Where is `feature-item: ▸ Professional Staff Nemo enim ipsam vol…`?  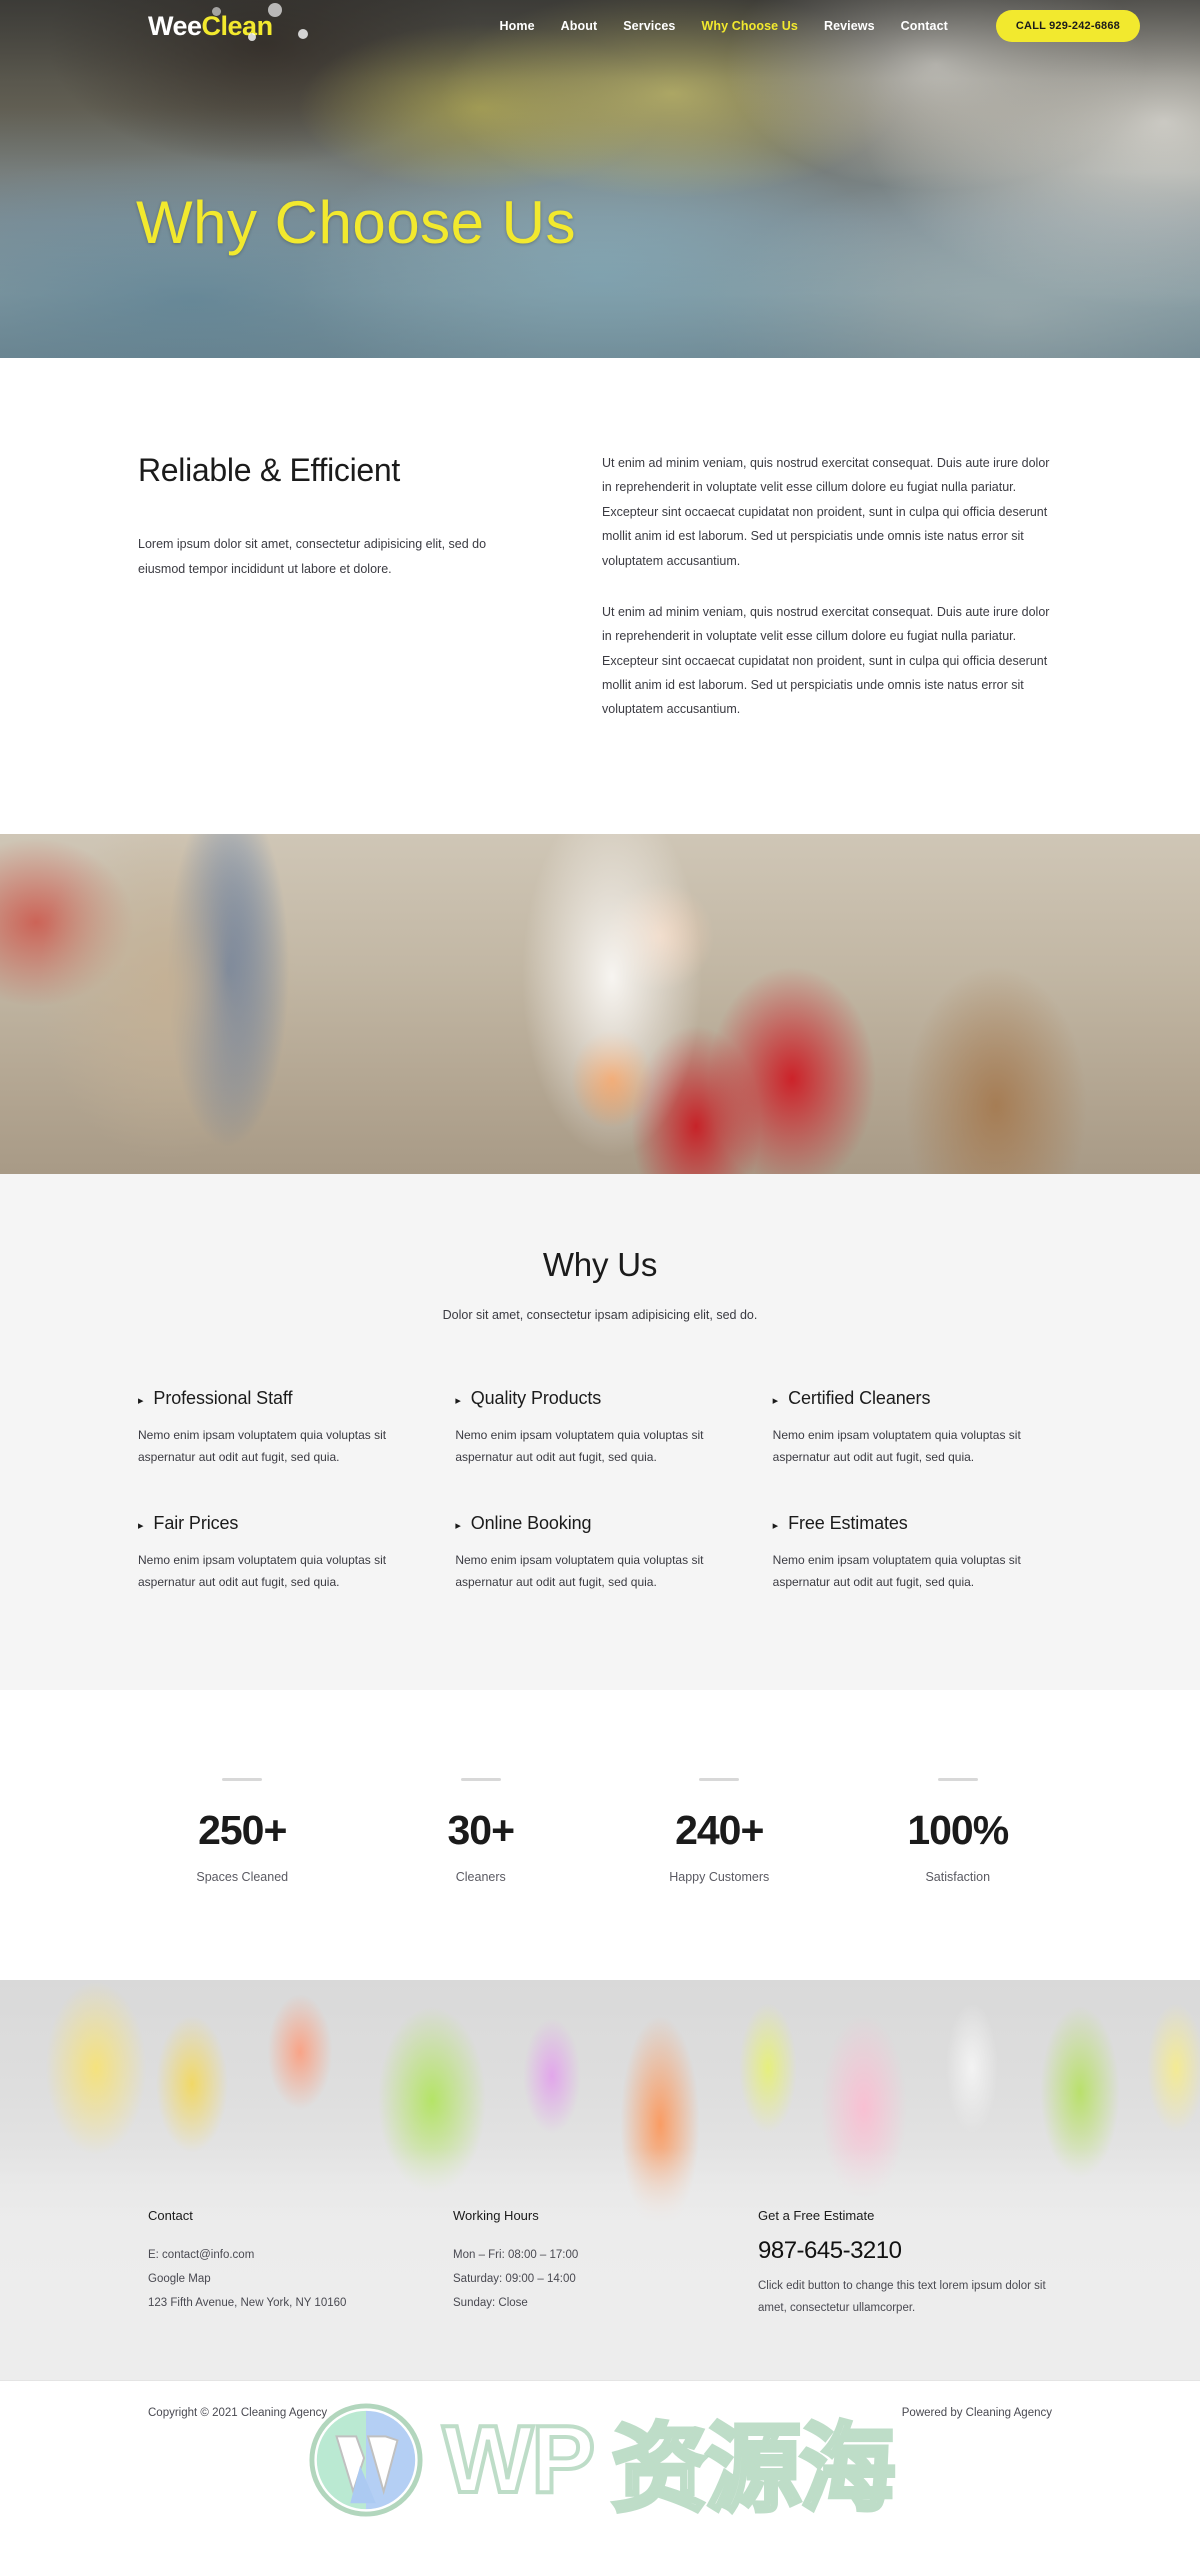 feature-item: ▸ Professional Staff Nemo enim ipsam vol… is located at coordinates (263, 1428).